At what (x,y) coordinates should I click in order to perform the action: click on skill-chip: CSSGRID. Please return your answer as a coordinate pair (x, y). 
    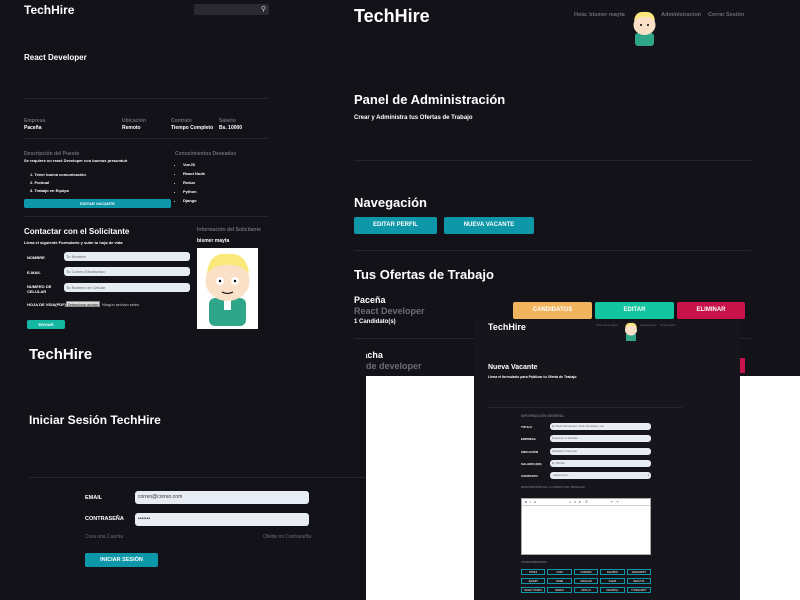
    Looking at the image, I should click on (586, 572).